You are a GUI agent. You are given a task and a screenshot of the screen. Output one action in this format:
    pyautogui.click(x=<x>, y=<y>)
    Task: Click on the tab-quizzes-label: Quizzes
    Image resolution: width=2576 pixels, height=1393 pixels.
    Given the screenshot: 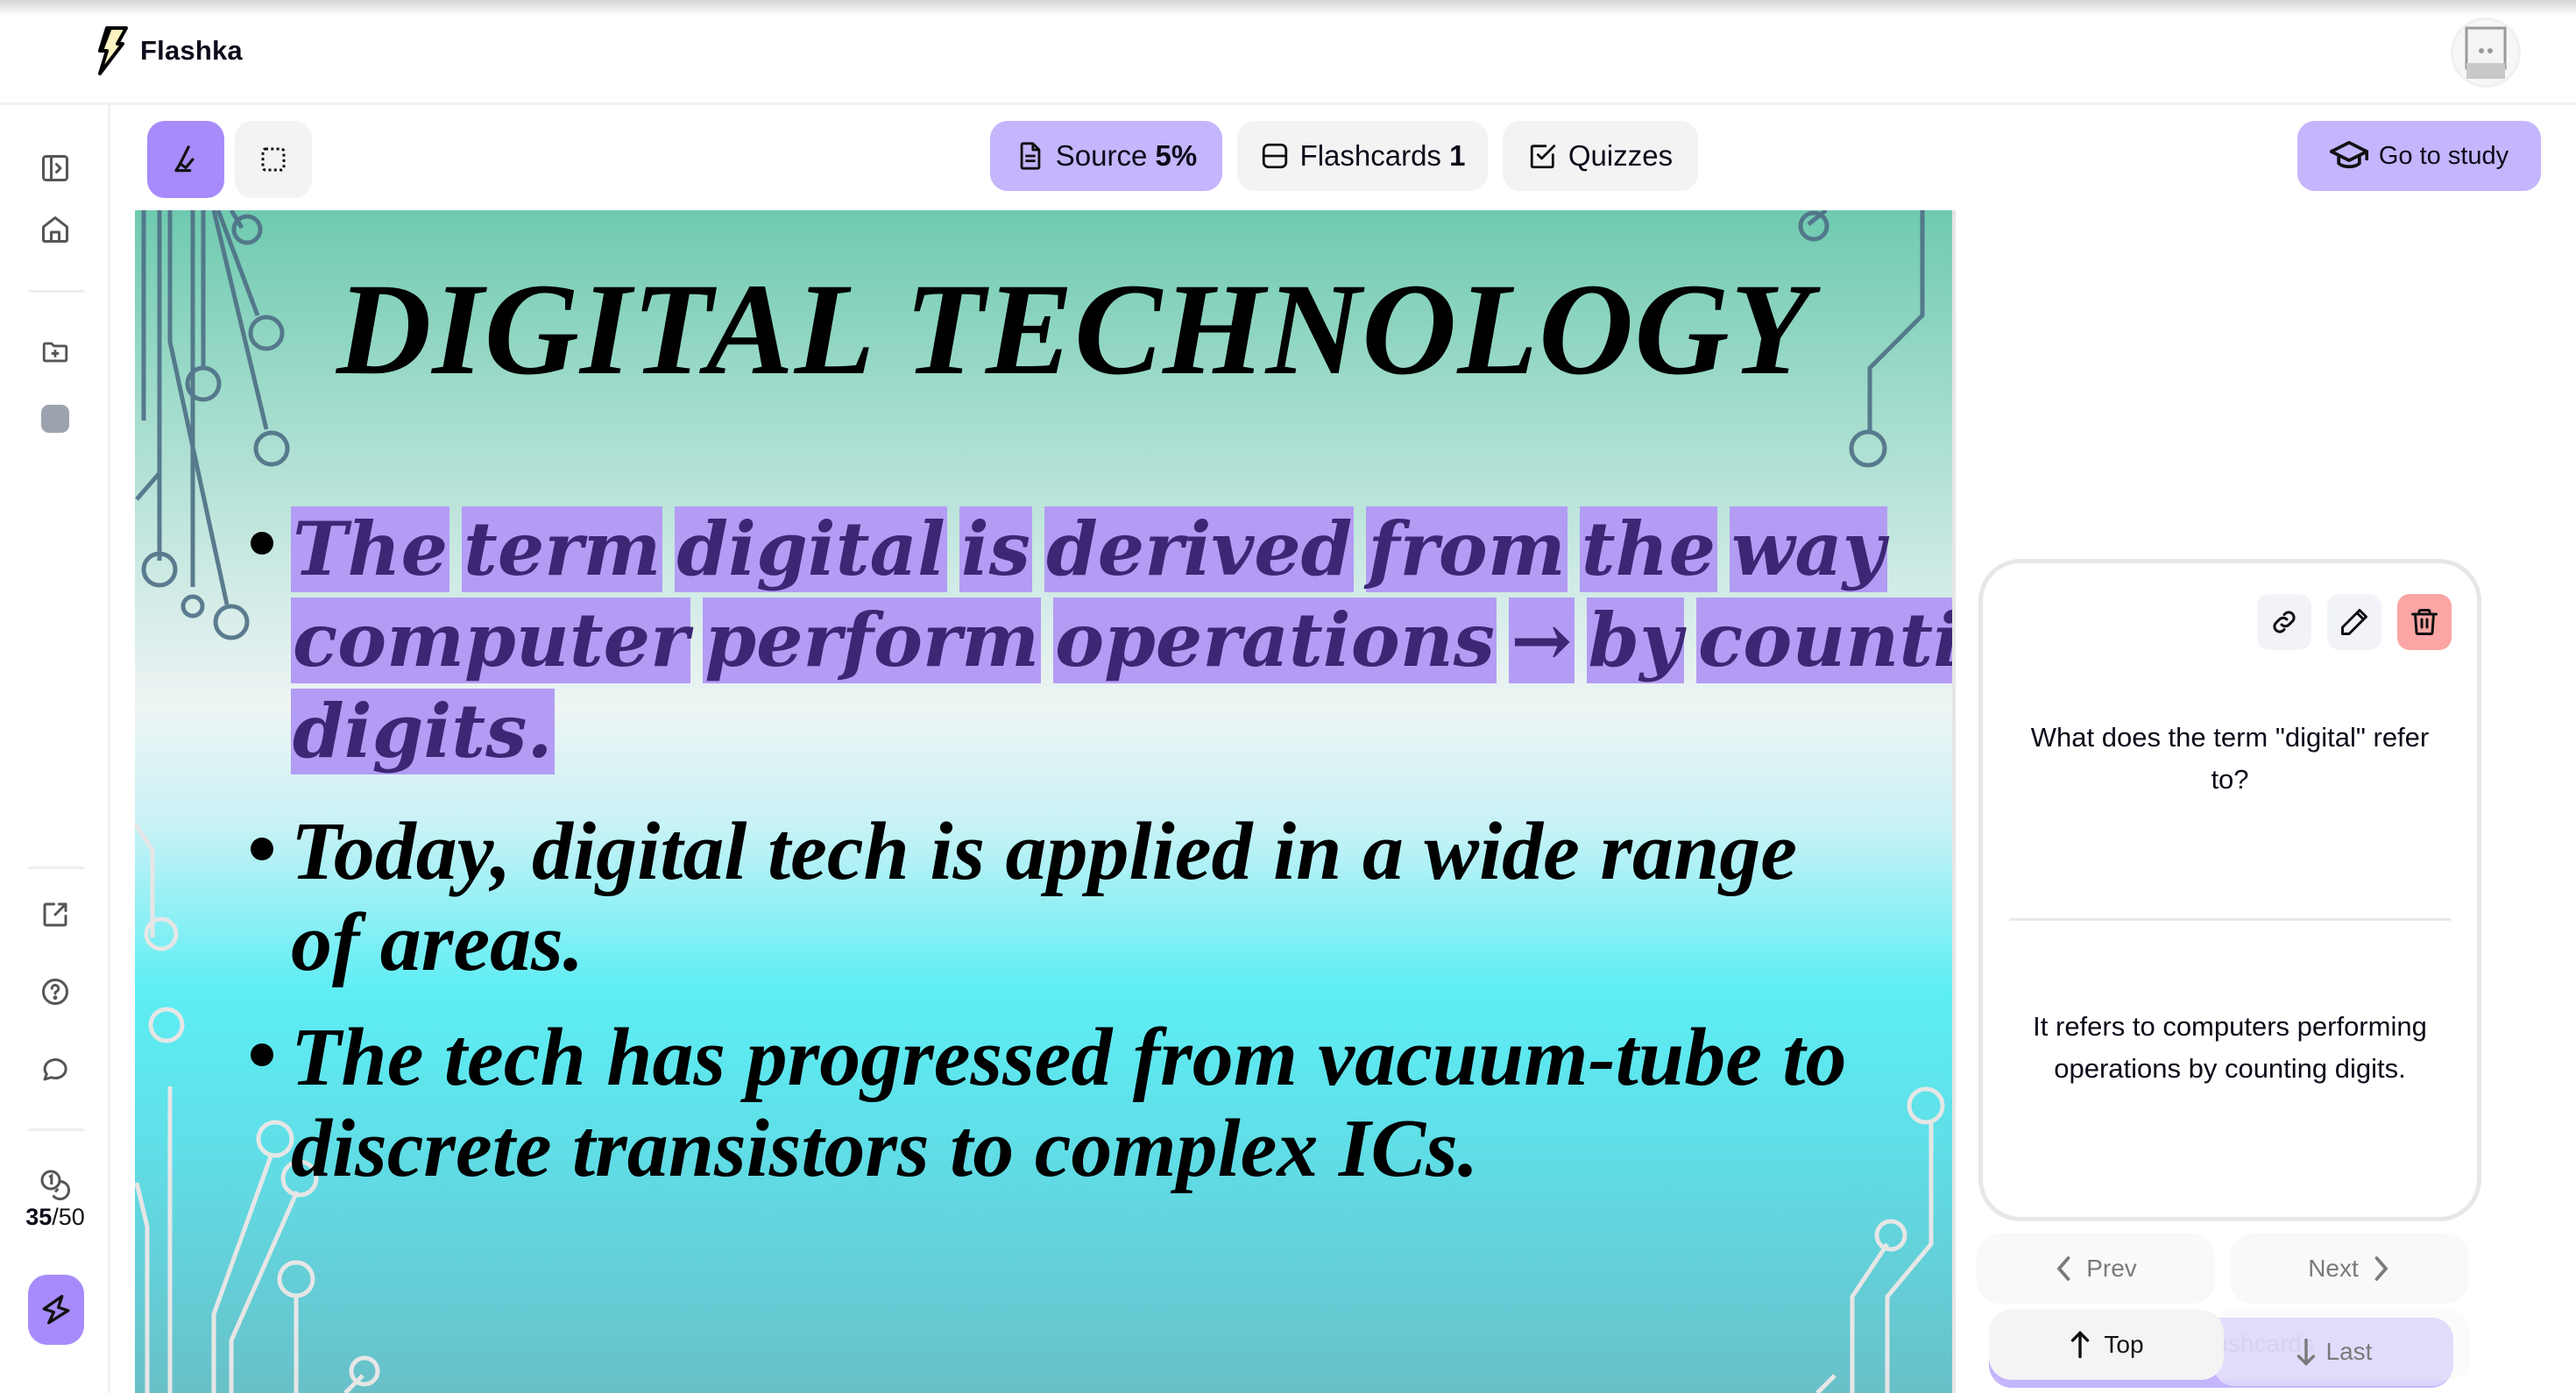 What is the action you would take?
    pyautogui.click(x=1621, y=156)
    